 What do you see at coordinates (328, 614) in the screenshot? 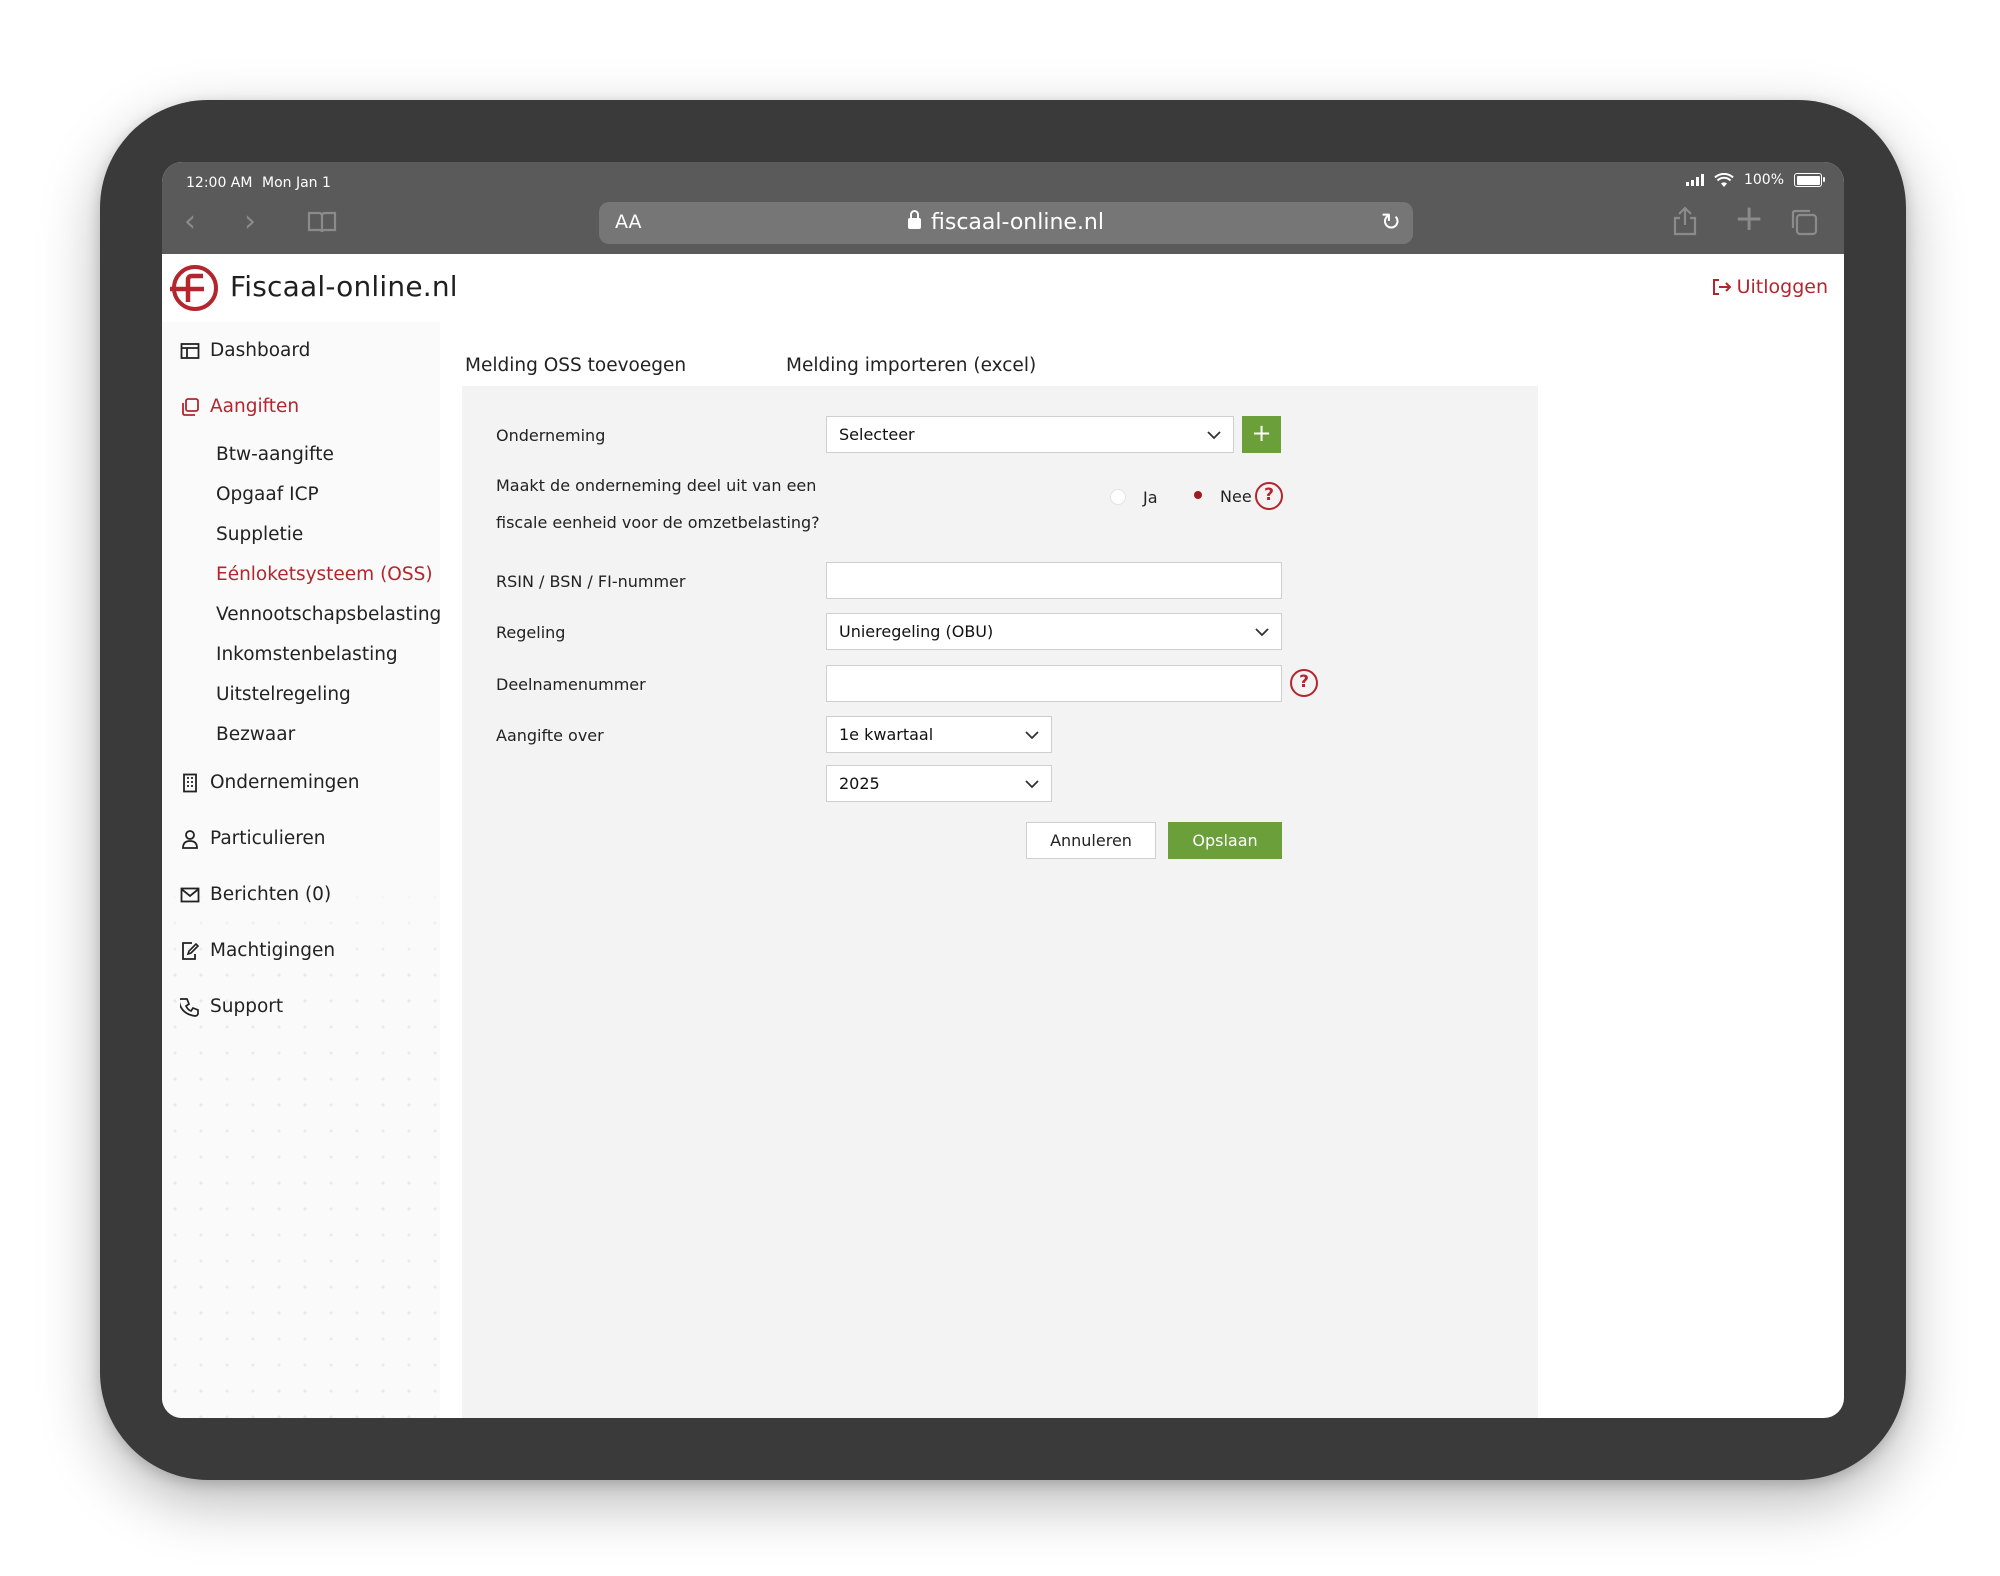
I see `sidebar-subitem-vennootschapsbelasting: Vennootschapsbelasting` at bounding box center [328, 614].